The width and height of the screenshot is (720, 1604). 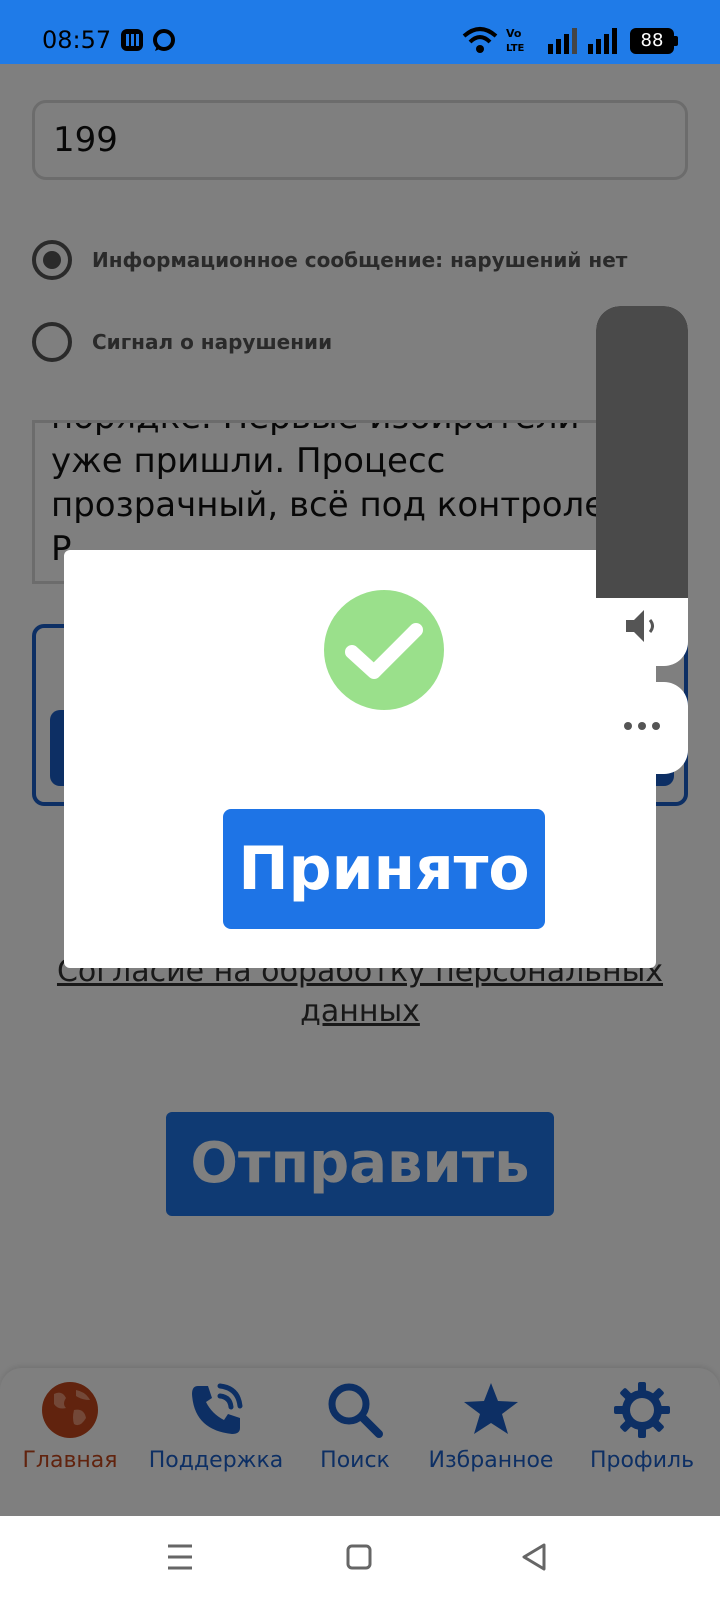 What do you see at coordinates (384, 869) in the screenshot?
I see `accept-button: Принято` at bounding box center [384, 869].